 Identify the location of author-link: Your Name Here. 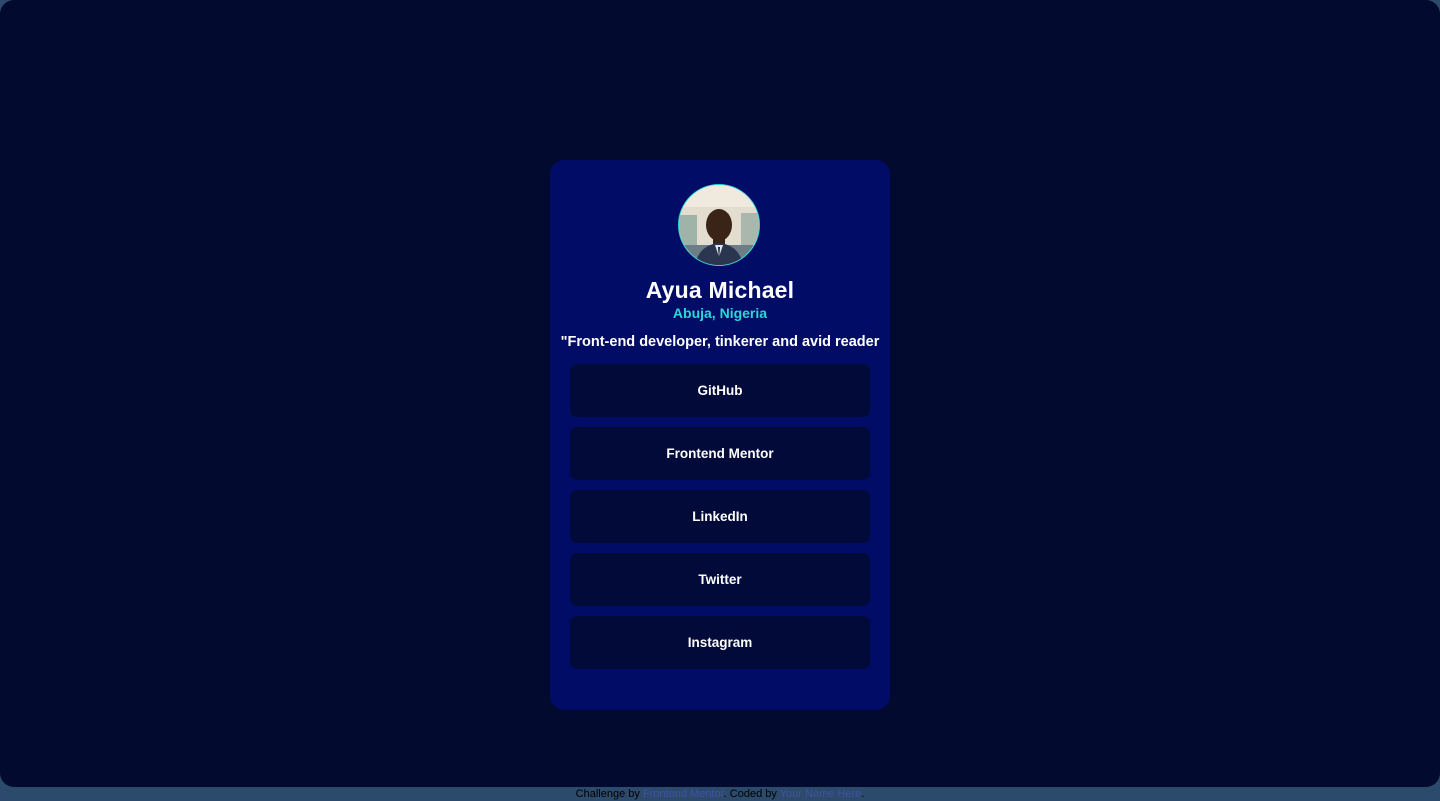
(821, 794).